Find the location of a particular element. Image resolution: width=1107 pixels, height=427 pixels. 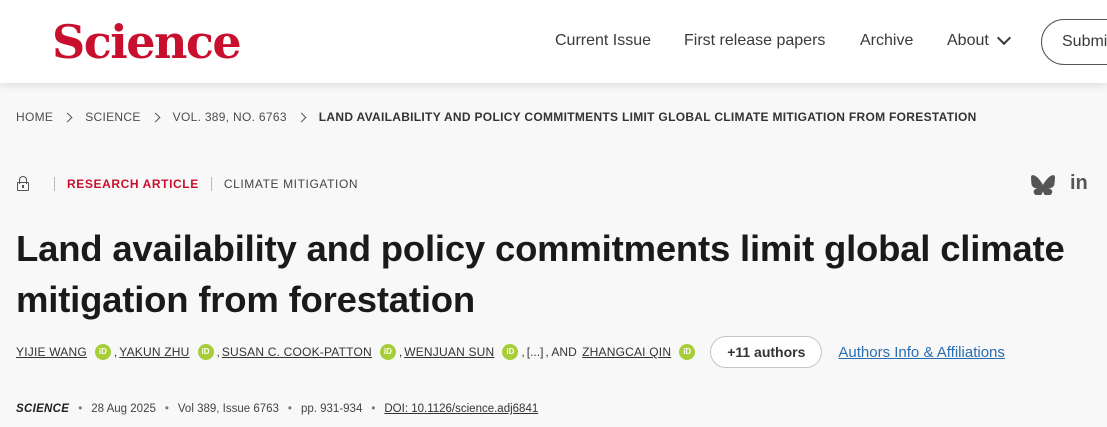

article-type-label: RESEARCH ARTICLE is located at coordinates (133, 184).